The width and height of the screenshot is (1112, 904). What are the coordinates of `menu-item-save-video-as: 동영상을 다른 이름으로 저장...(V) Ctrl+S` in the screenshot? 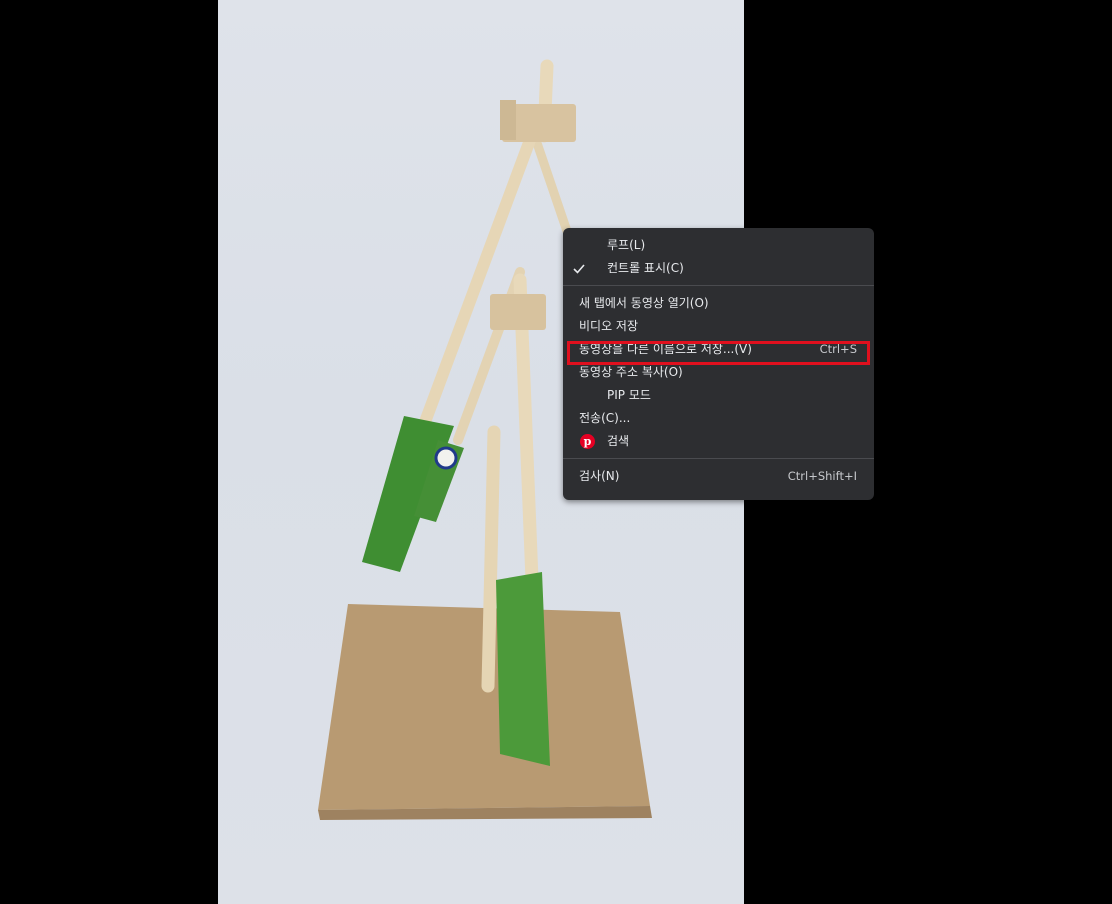 It's located at (718, 349).